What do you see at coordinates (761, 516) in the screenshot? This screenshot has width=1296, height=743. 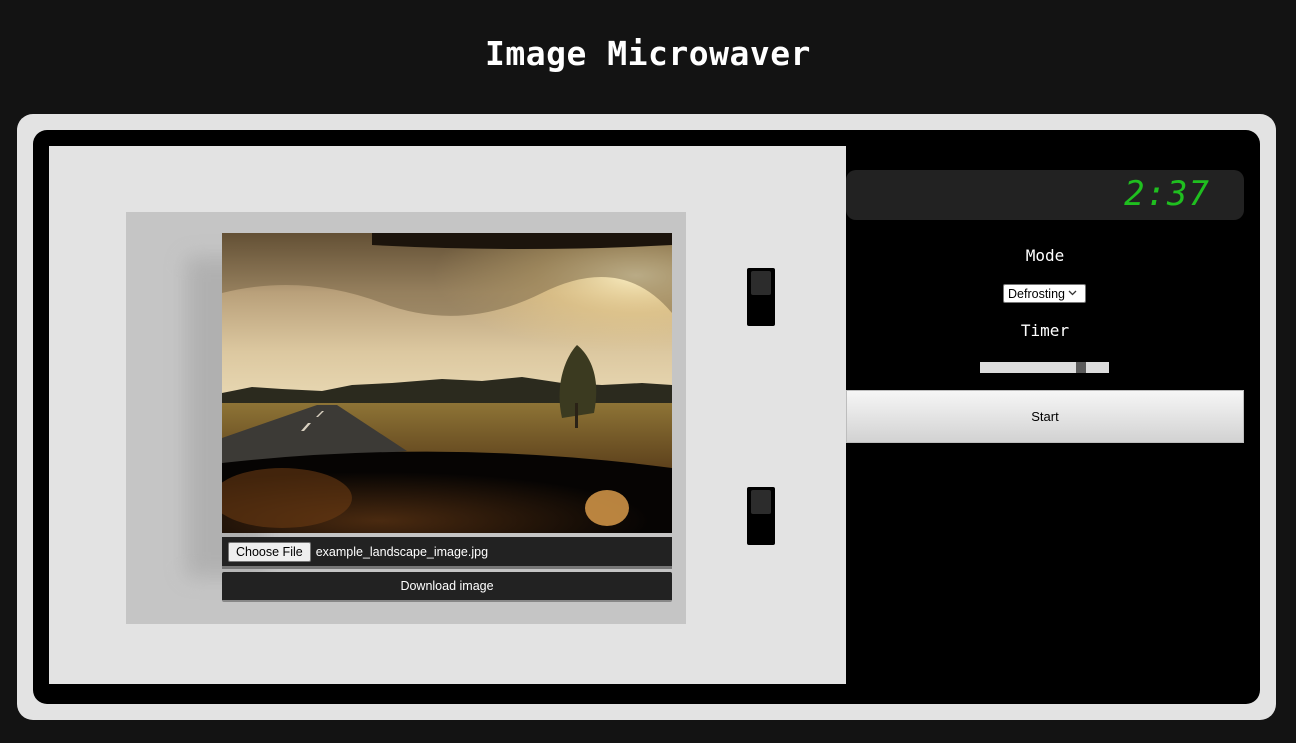 I see `door-latch-bottom` at bounding box center [761, 516].